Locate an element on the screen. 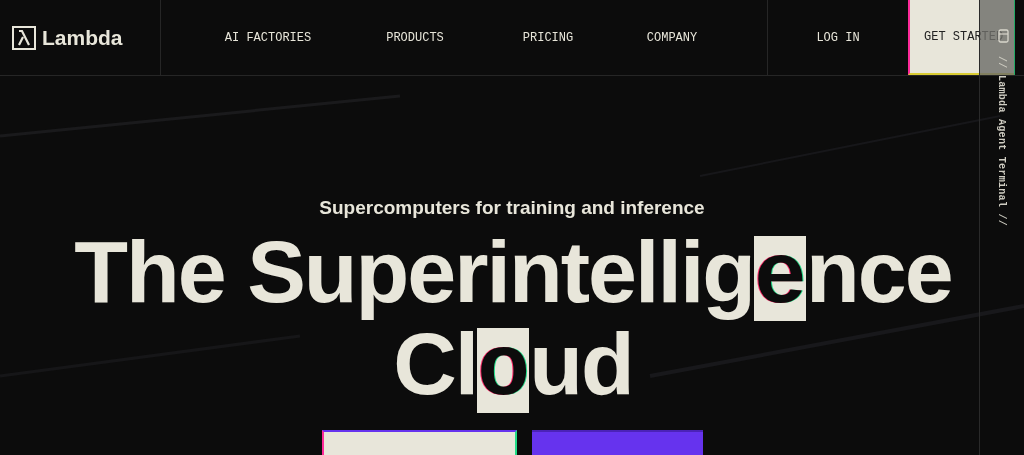 Image resolution: width=1024 pixels, height=455 pixels. nav-link: COMPANY is located at coordinates (672, 37).